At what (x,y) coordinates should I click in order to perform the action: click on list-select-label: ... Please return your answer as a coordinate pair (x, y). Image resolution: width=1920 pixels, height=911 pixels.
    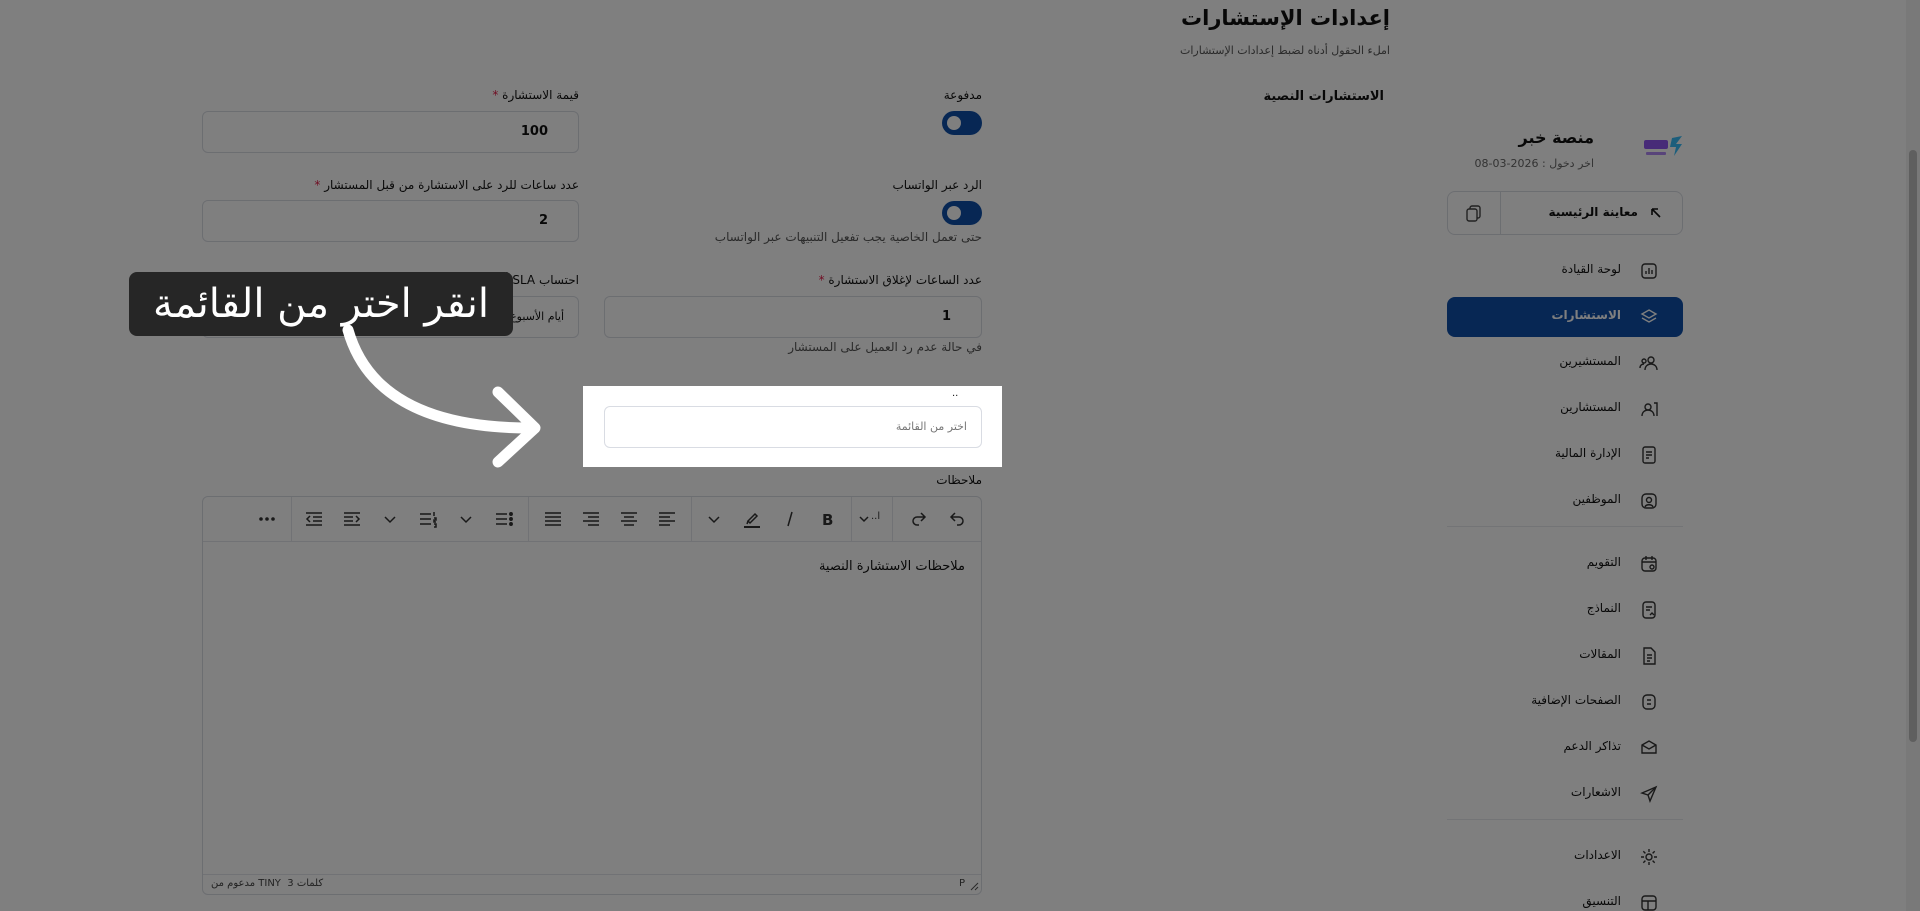
    Looking at the image, I should click on (955, 393).